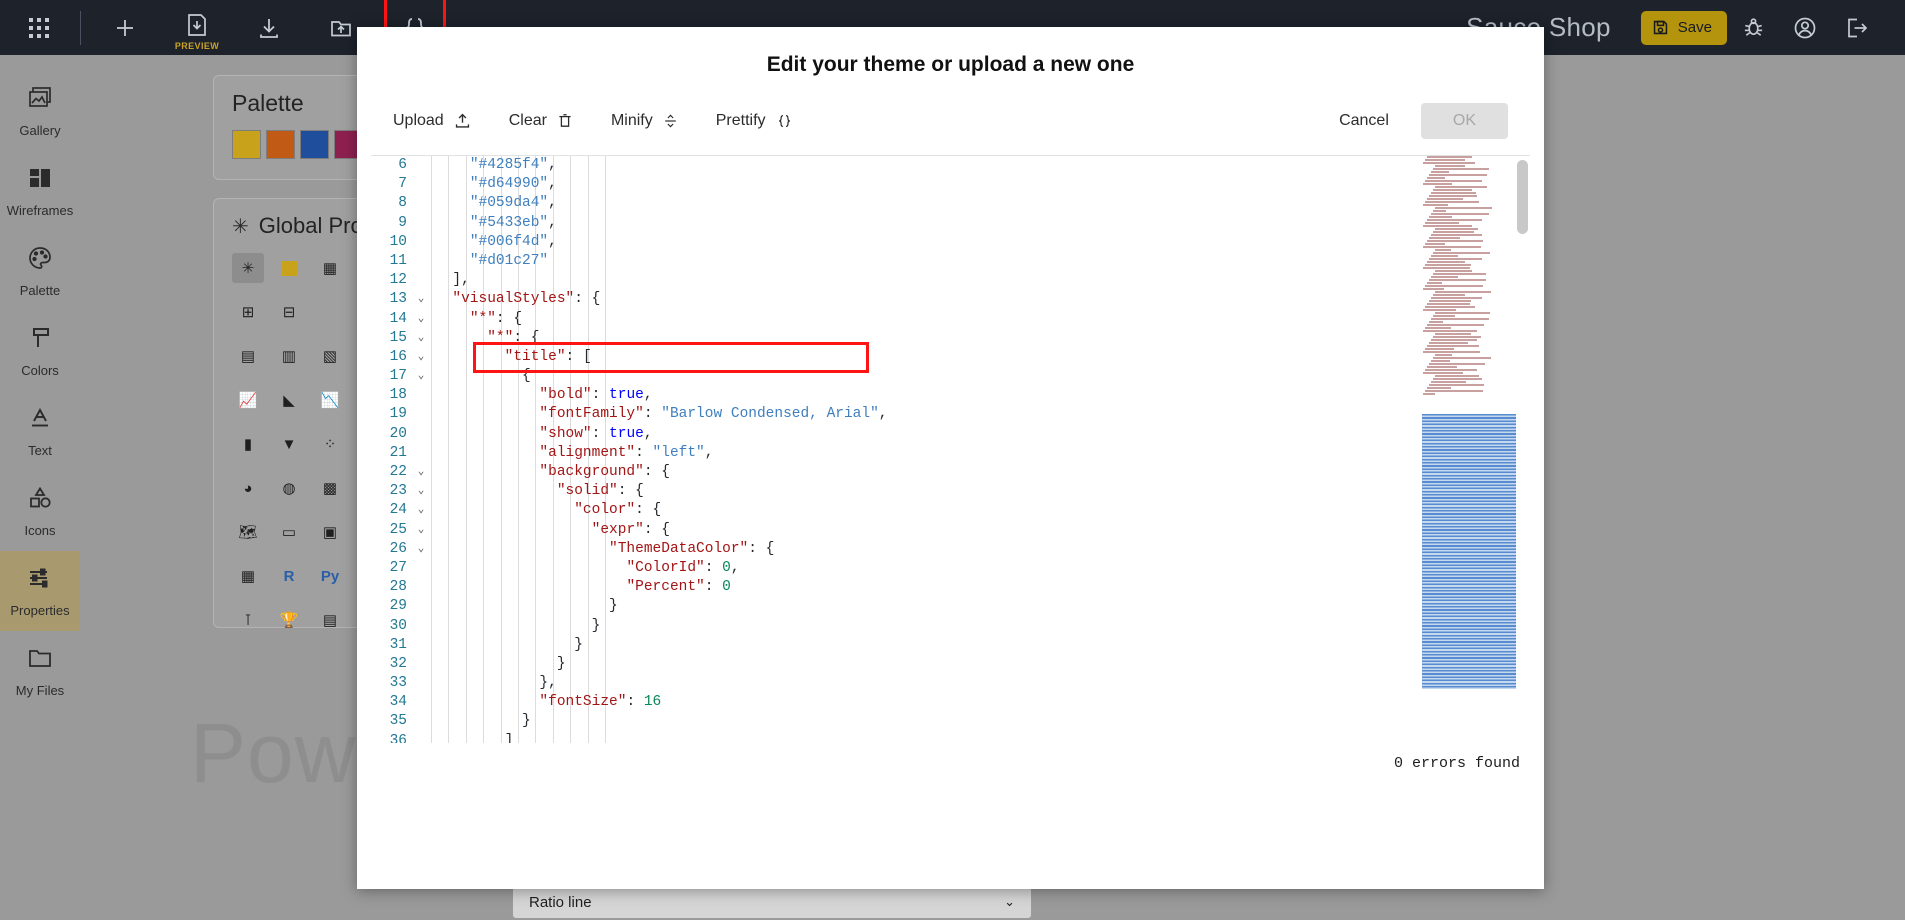 This screenshot has height=920, width=1905. Describe the element at coordinates (950, 645) in the screenshot. I see `code-line: 31 }` at that location.